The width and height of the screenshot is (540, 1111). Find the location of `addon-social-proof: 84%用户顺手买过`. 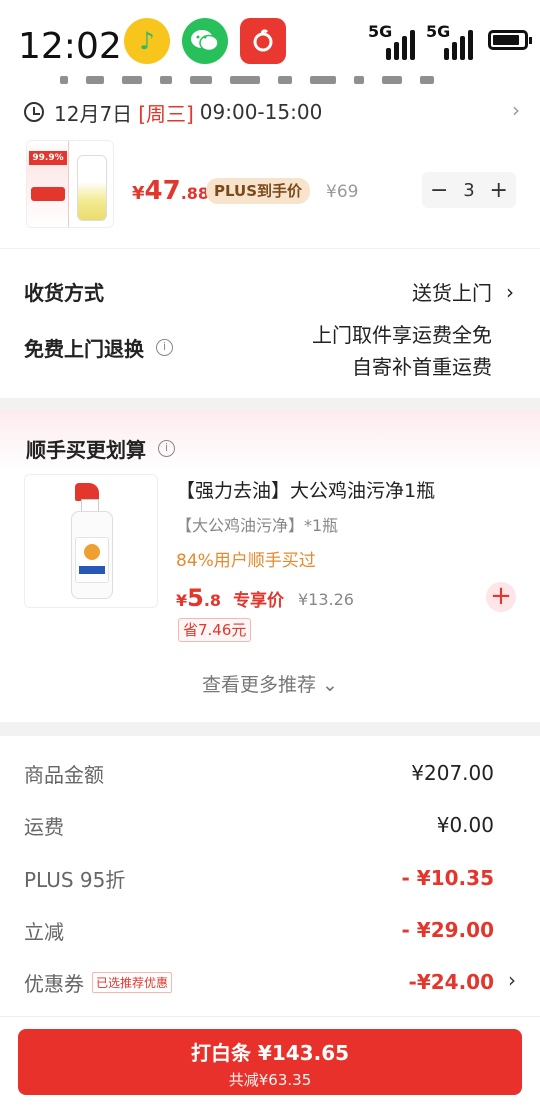

addon-social-proof: 84%用户顺手买过 is located at coordinates (246, 561).